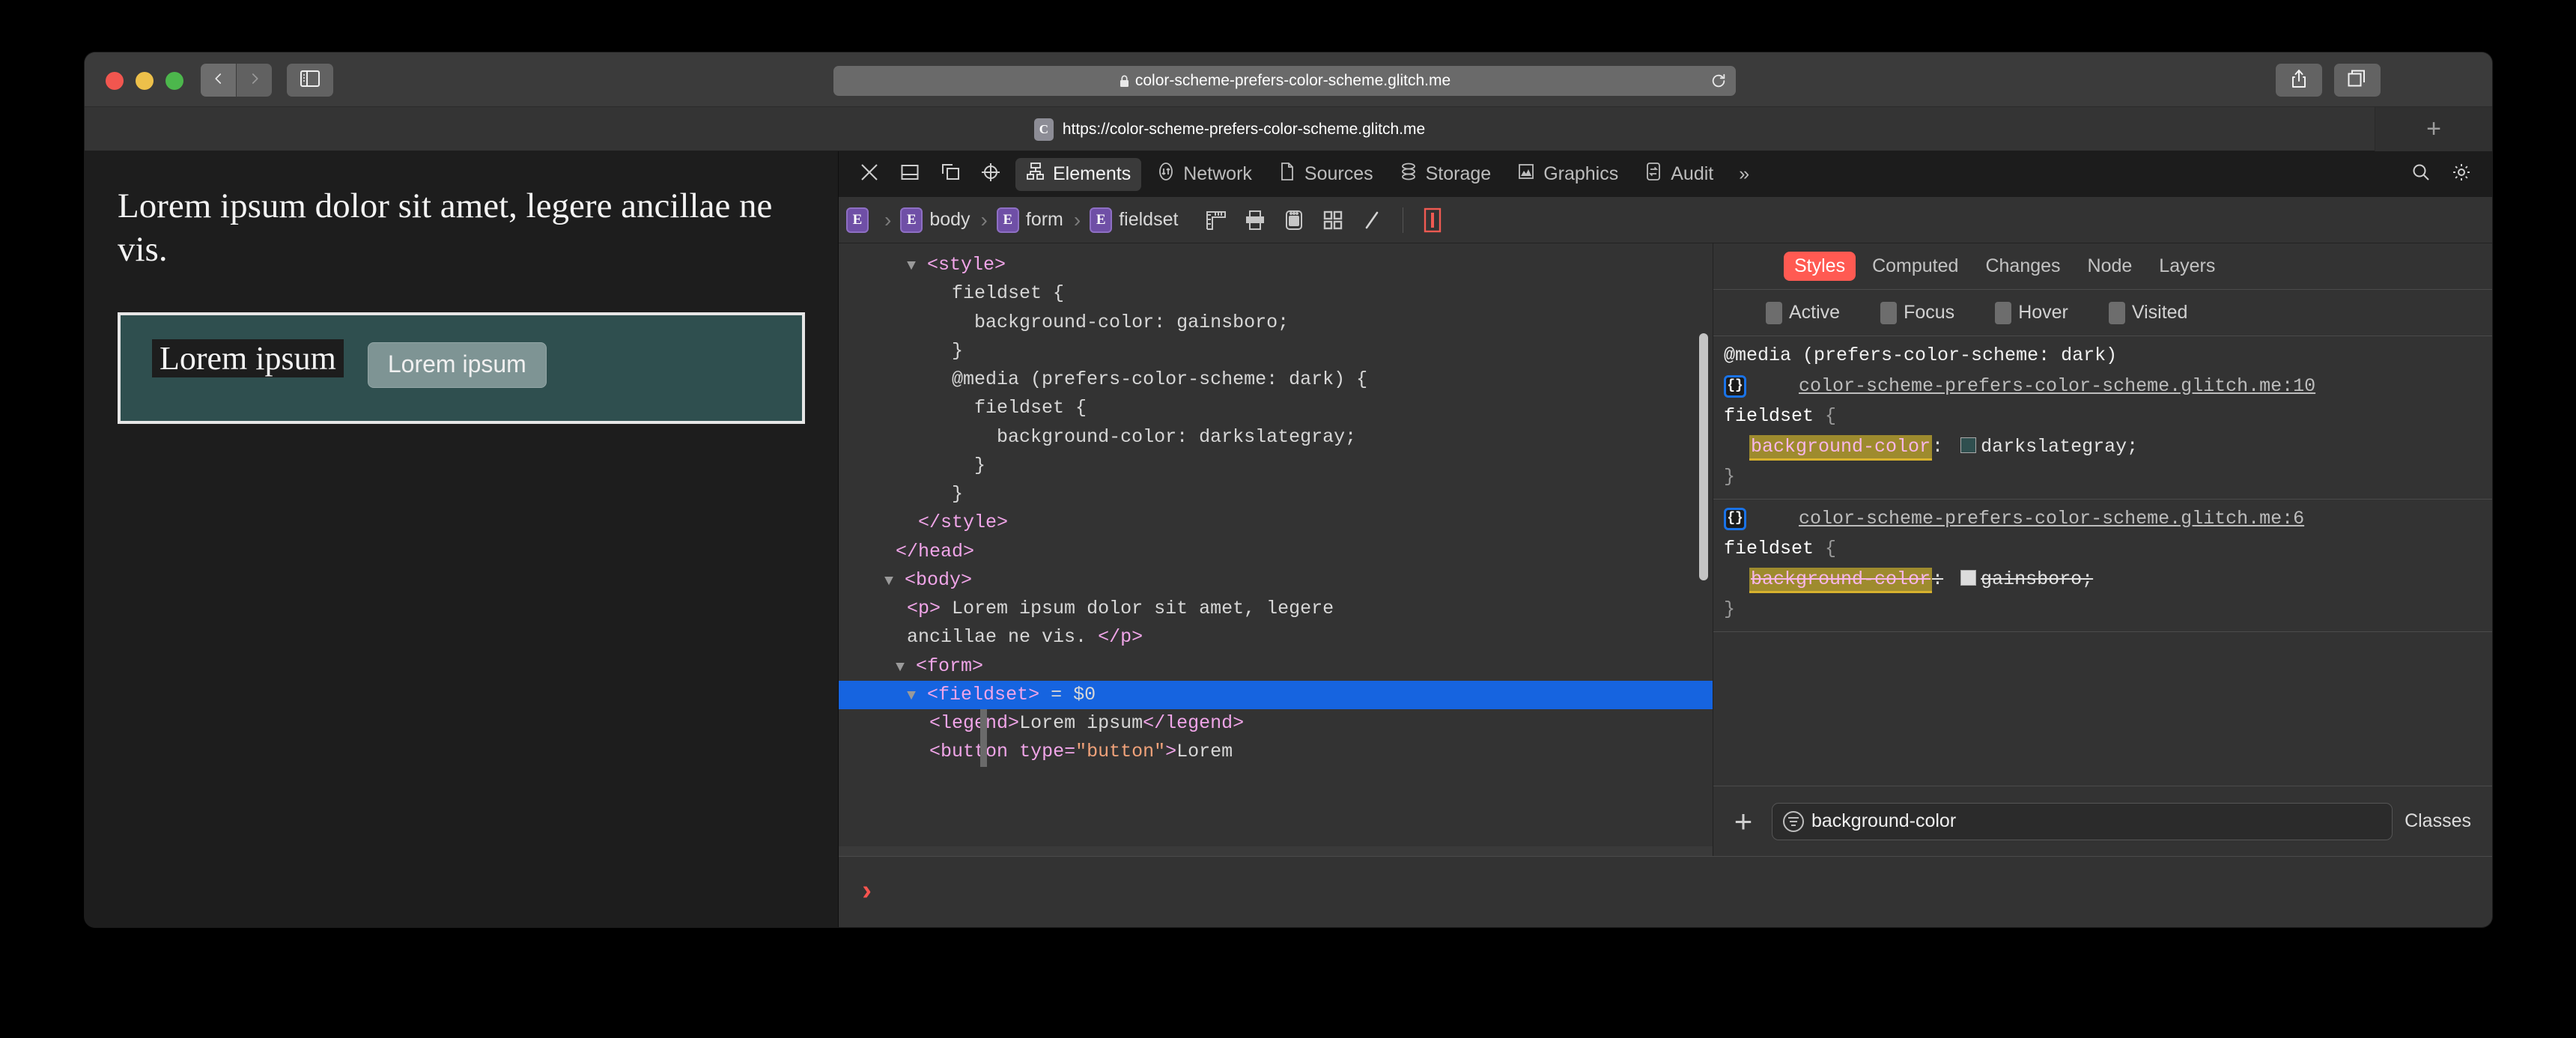 Image resolution: width=2576 pixels, height=1038 pixels. I want to click on markup-line: @media (prefers-color-scheme: dark) {, so click(1276, 379).